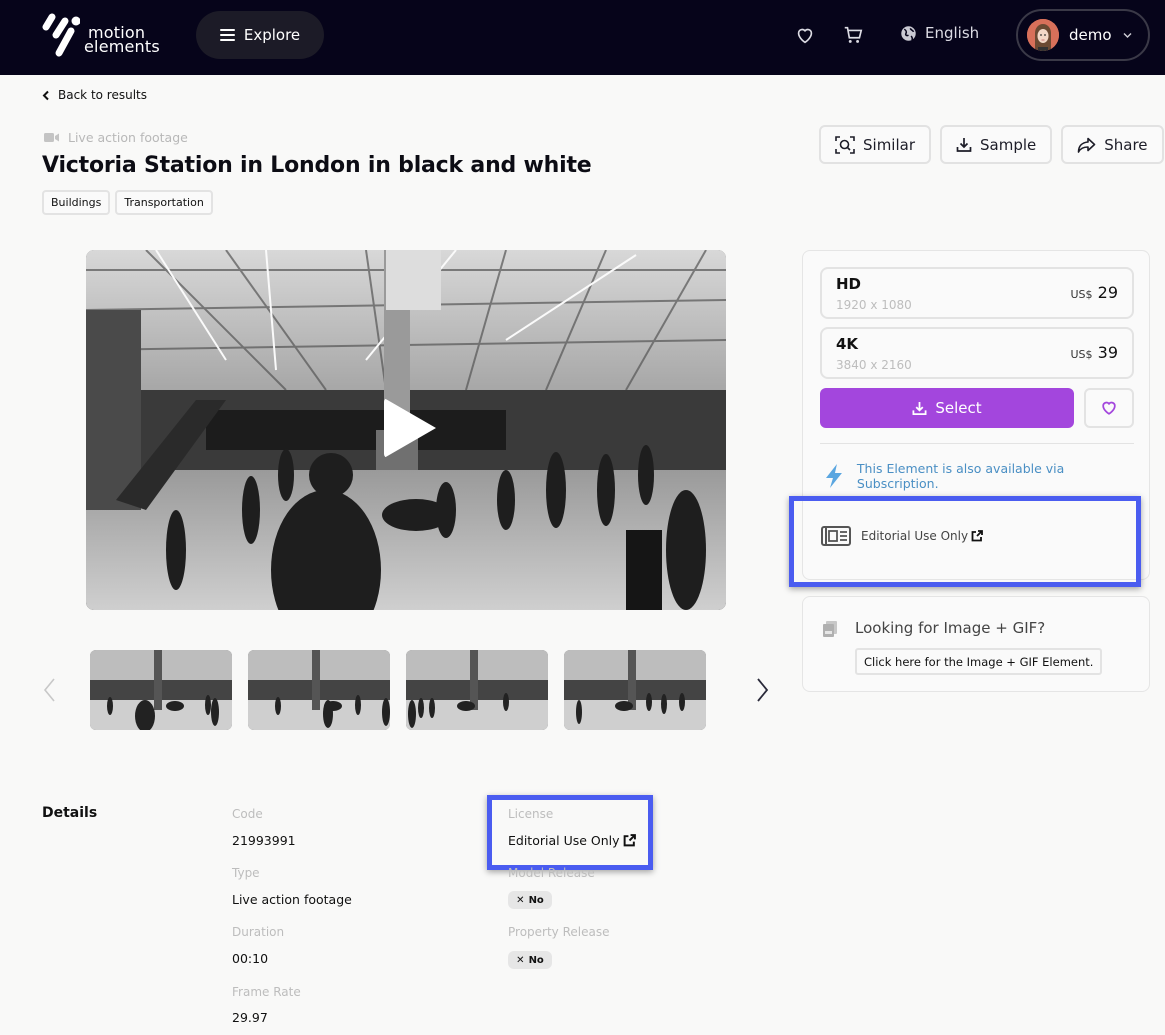 The image size is (1165, 1035). I want to click on username-label: demo, so click(1090, 35).